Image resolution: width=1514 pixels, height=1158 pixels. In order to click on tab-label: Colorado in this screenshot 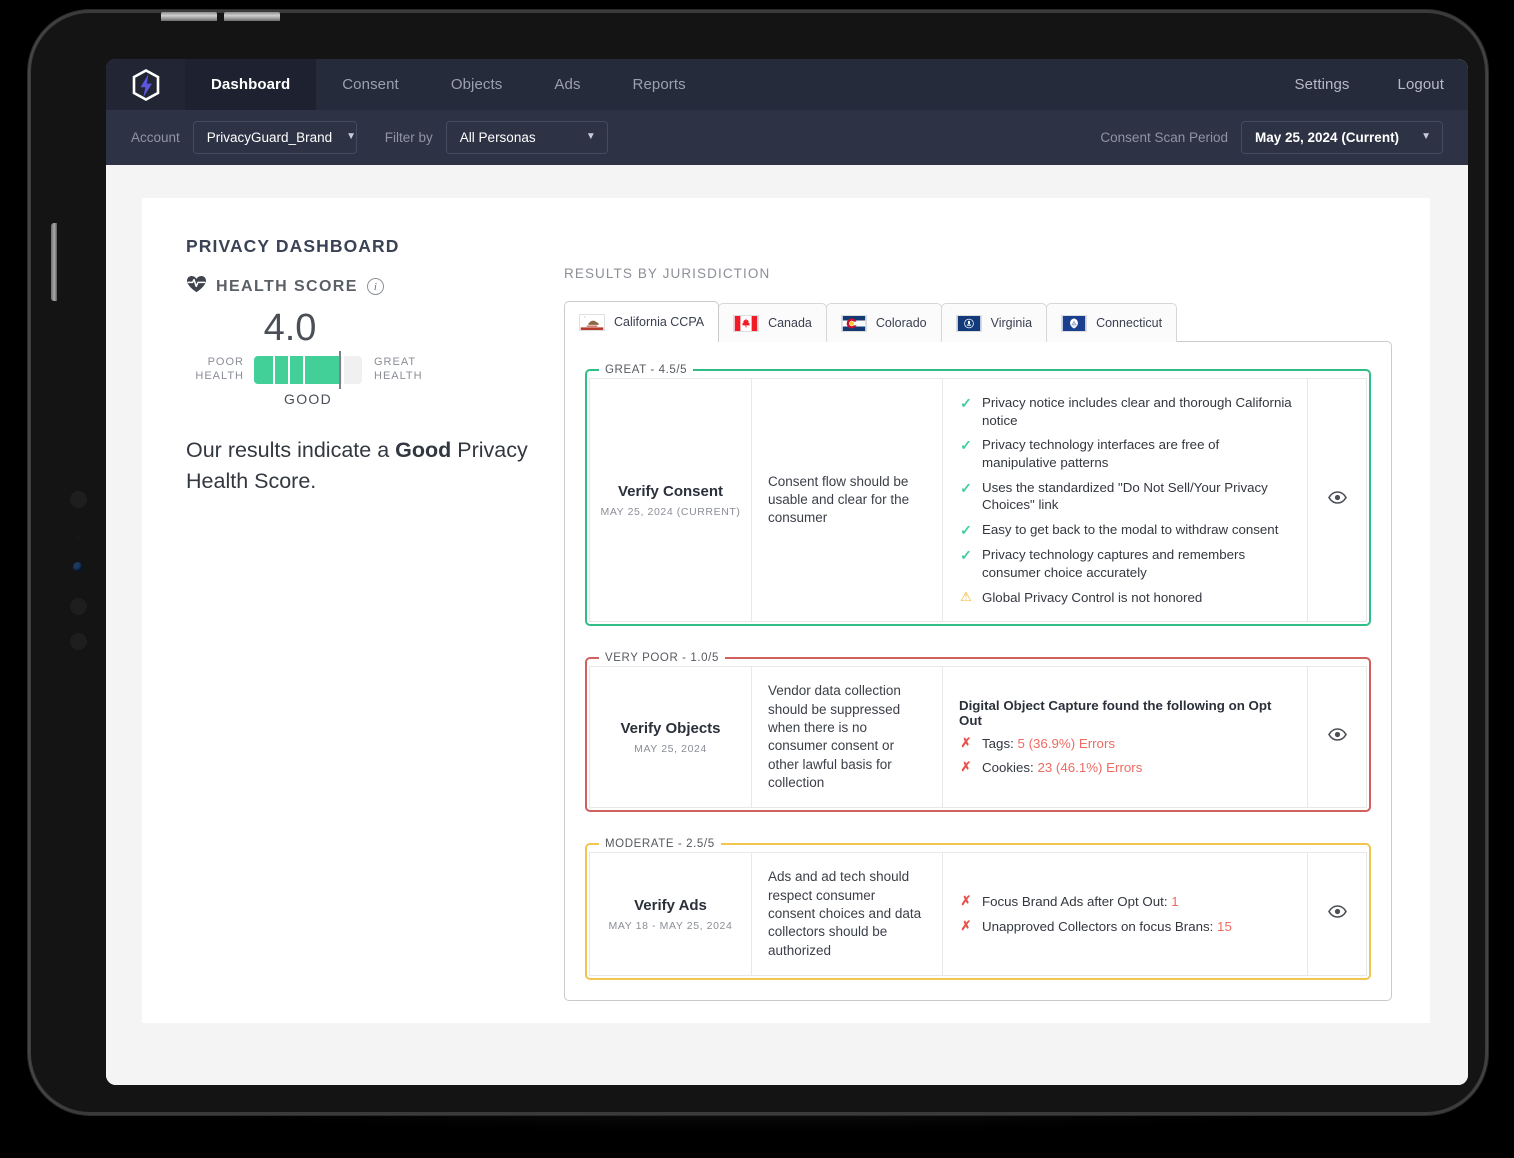, I will do `click(901, 323)`.